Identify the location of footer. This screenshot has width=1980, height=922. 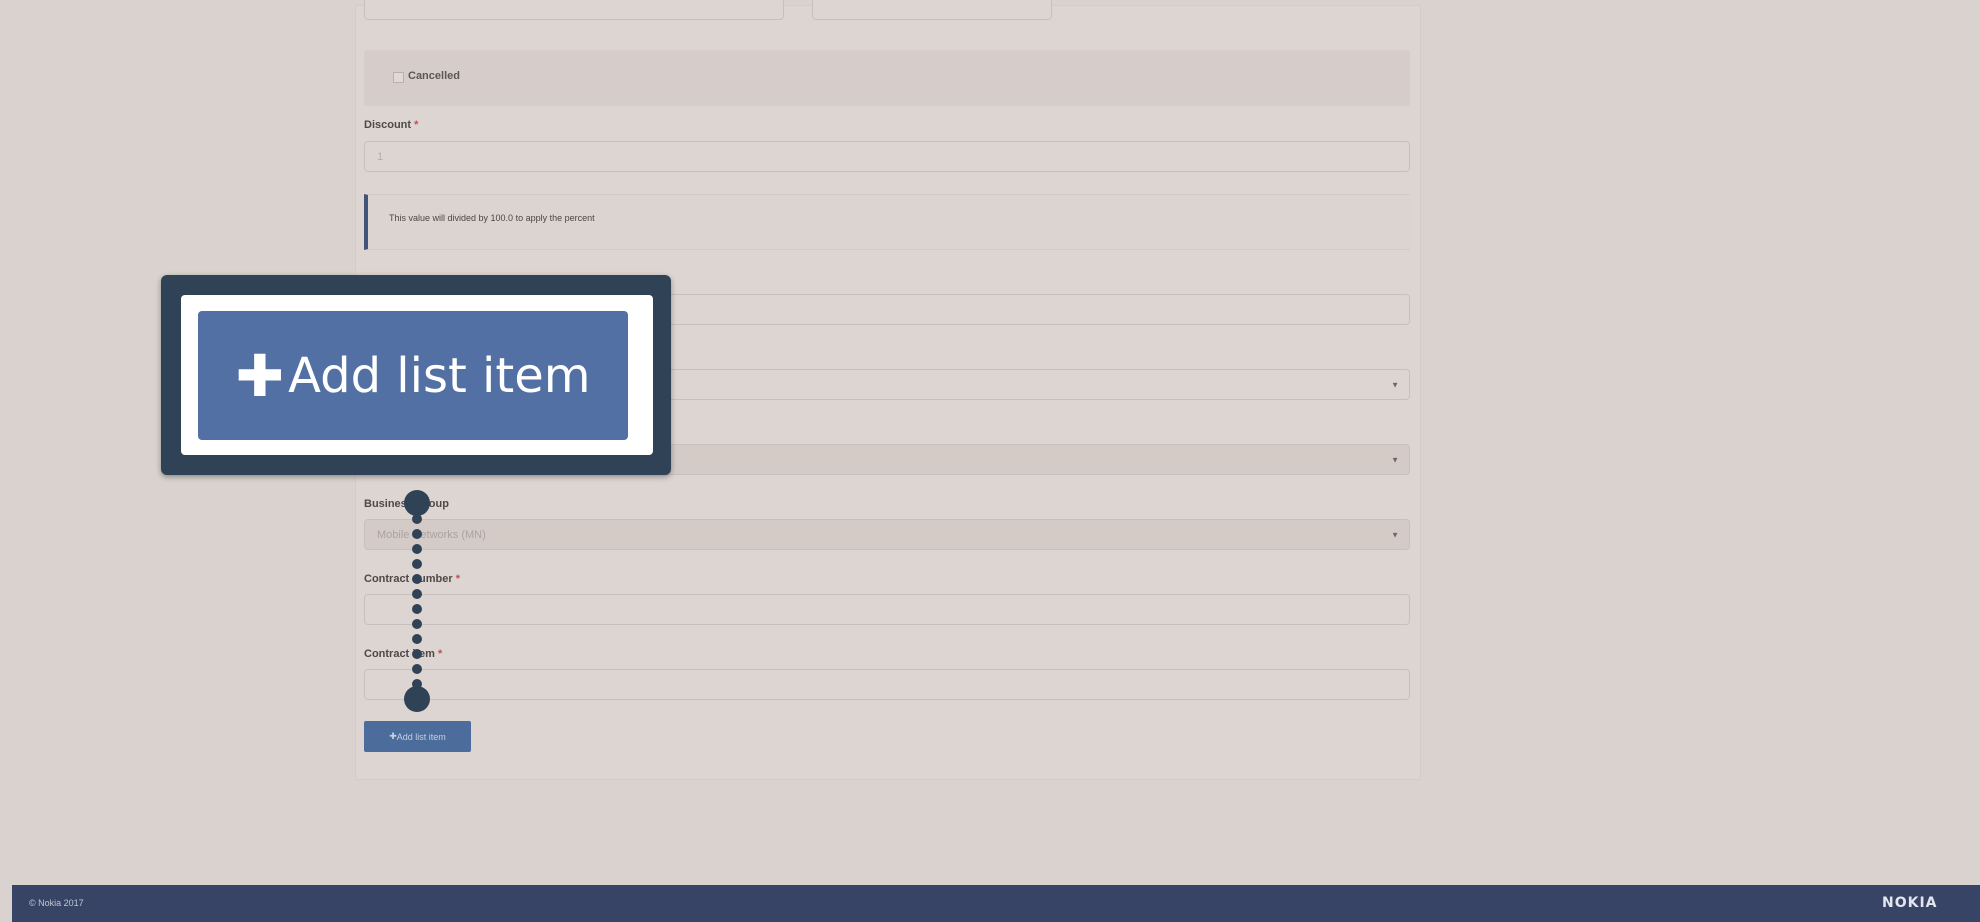
(996, 903).